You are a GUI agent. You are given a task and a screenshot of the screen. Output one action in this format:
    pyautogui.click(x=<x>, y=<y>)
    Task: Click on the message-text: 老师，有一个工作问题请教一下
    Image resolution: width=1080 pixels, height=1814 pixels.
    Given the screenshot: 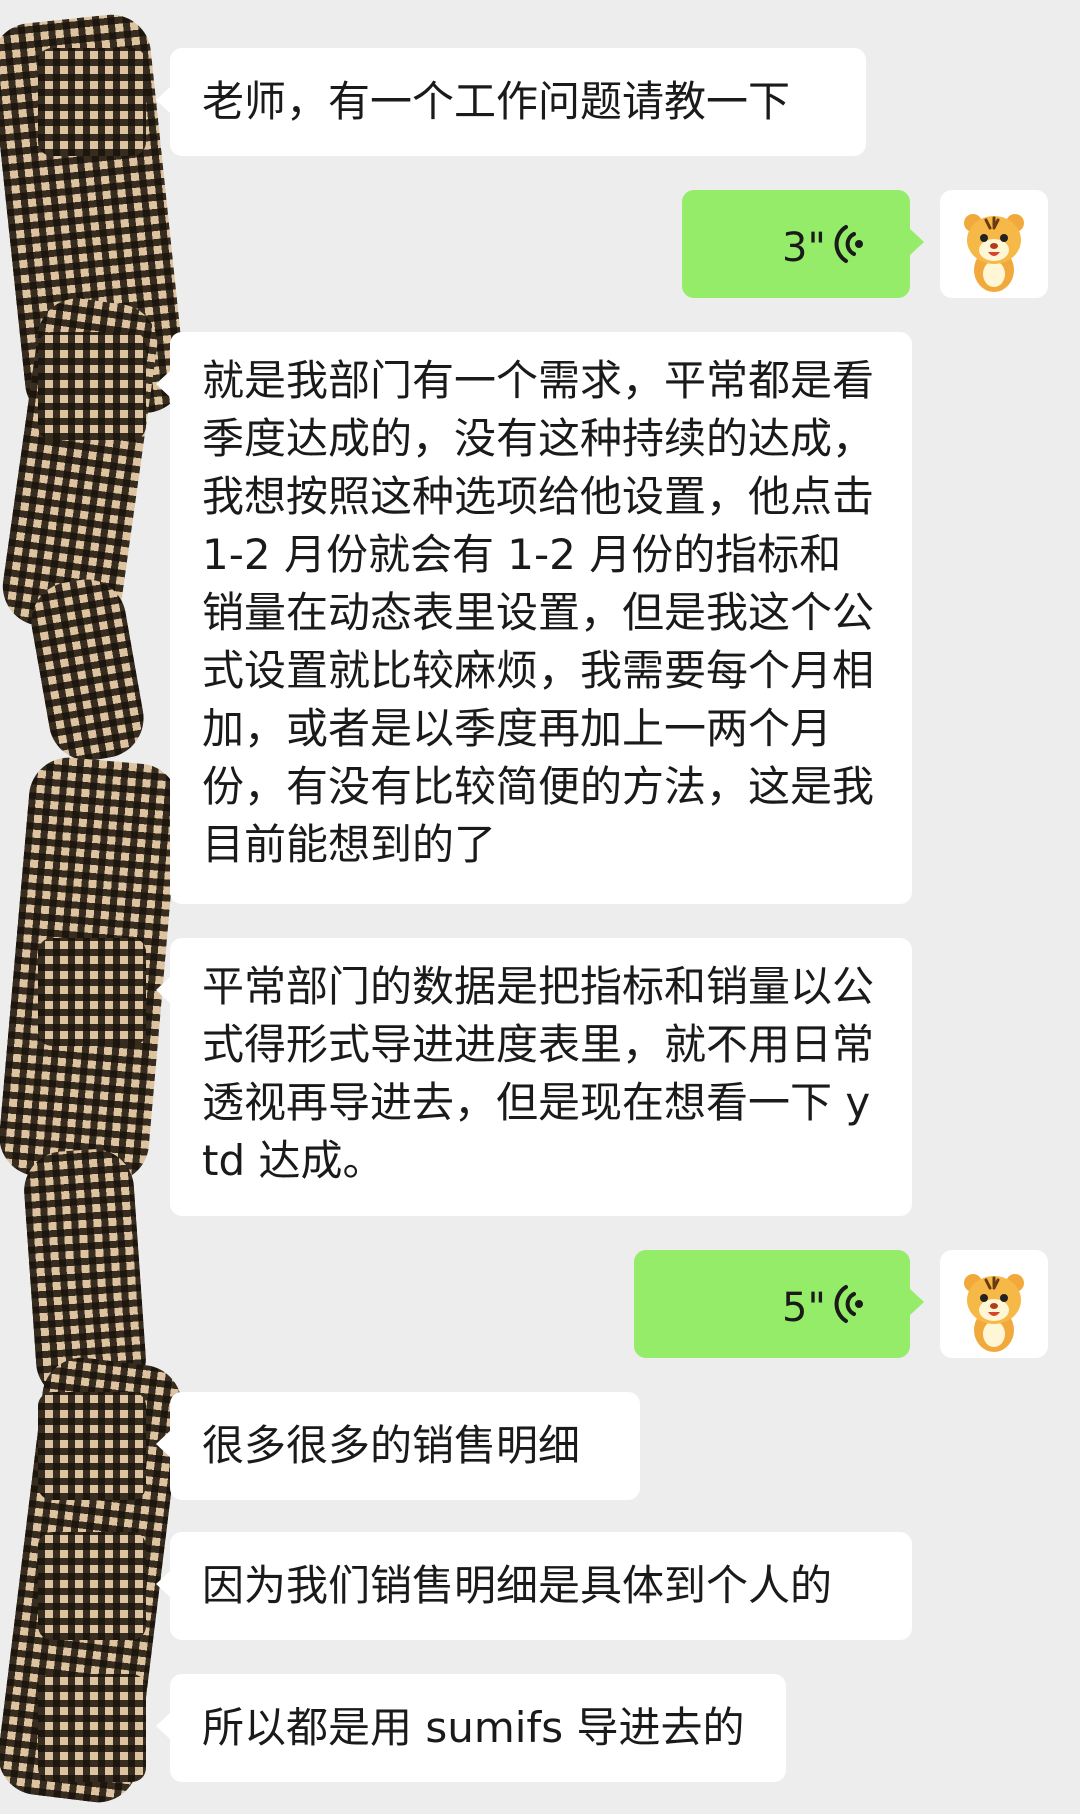 What is the action you would take?
    pyautogui.click(x=496, y=101)
    